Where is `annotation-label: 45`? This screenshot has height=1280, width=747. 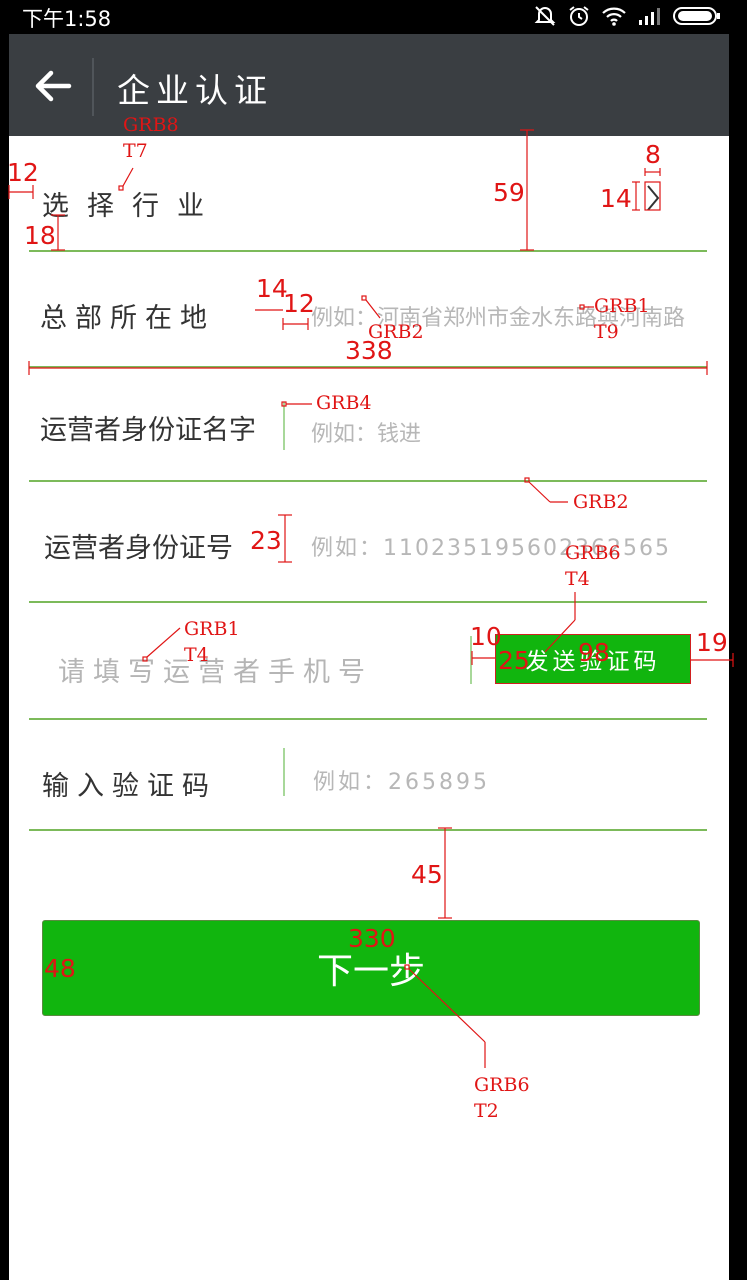
annotation-label: 45 is located at coordinates (427, 874).